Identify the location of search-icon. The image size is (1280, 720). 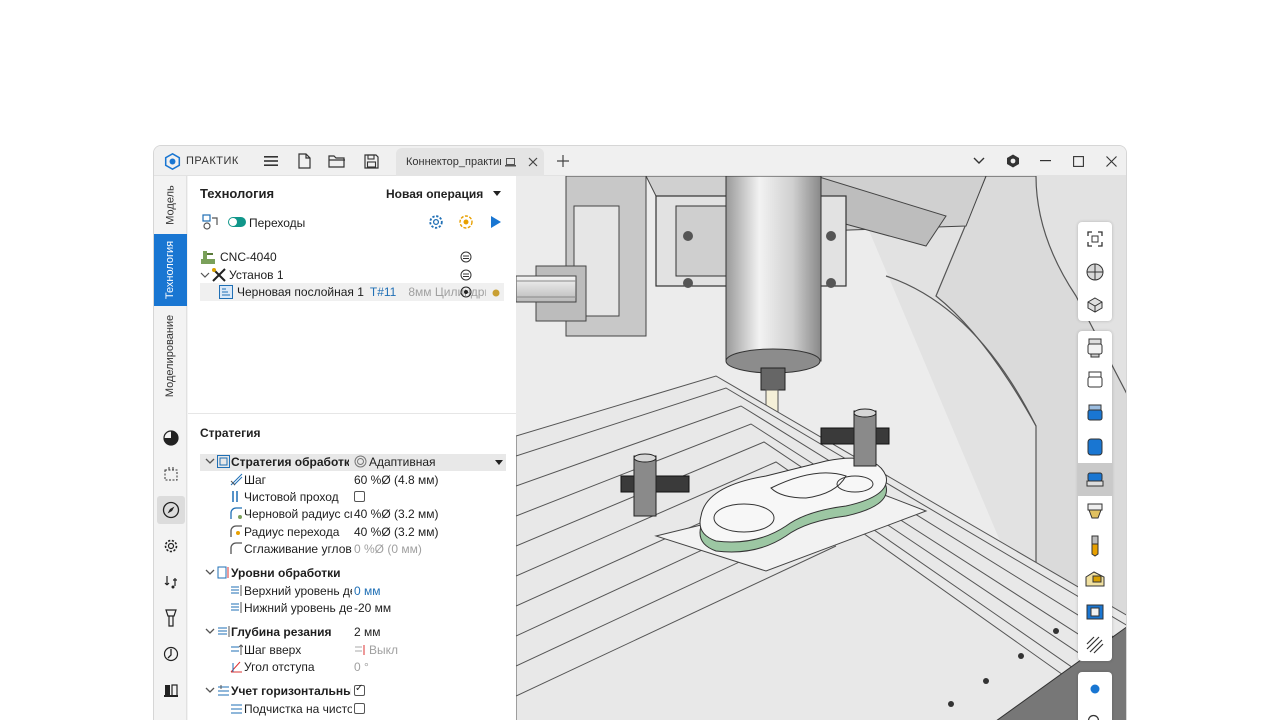
(1095, 712).